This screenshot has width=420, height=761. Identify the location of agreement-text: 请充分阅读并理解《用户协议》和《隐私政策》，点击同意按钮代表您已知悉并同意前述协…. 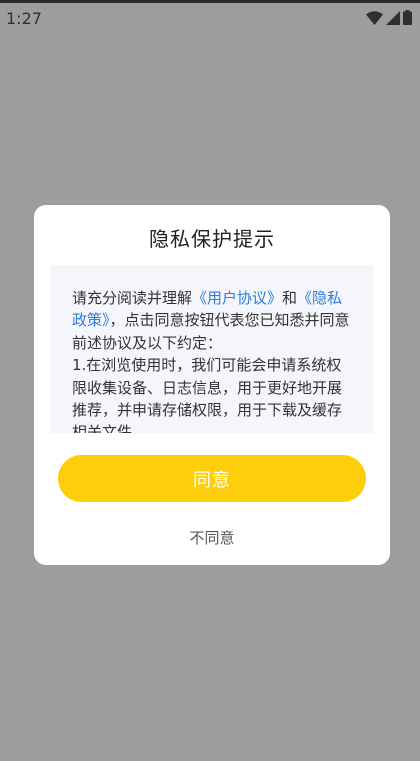
(213, 360).